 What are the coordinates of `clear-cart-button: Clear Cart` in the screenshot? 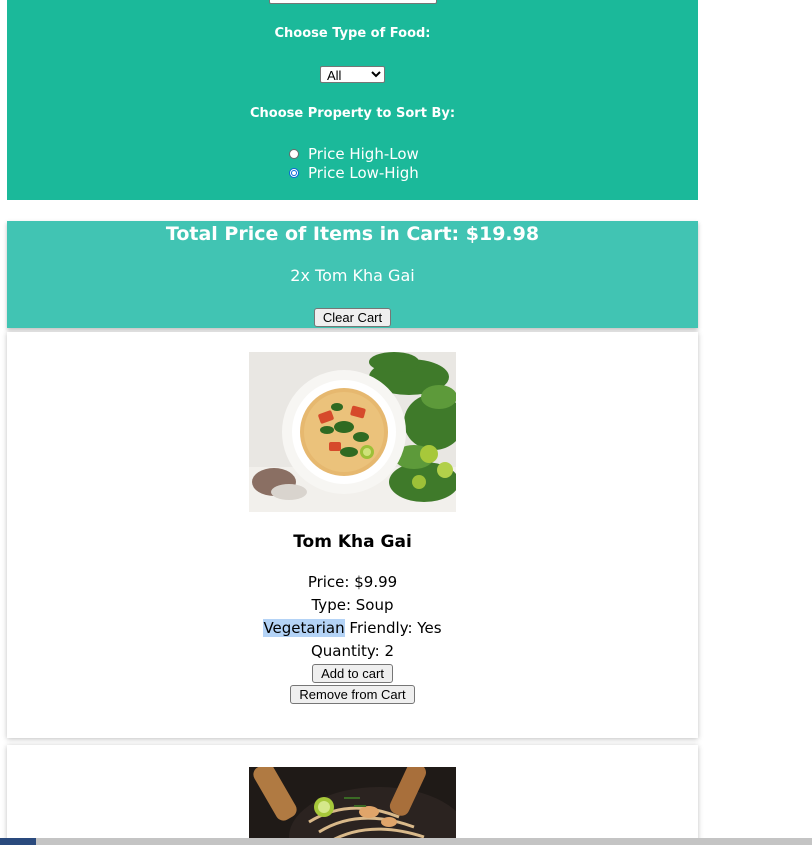 It's located at (352, 317).